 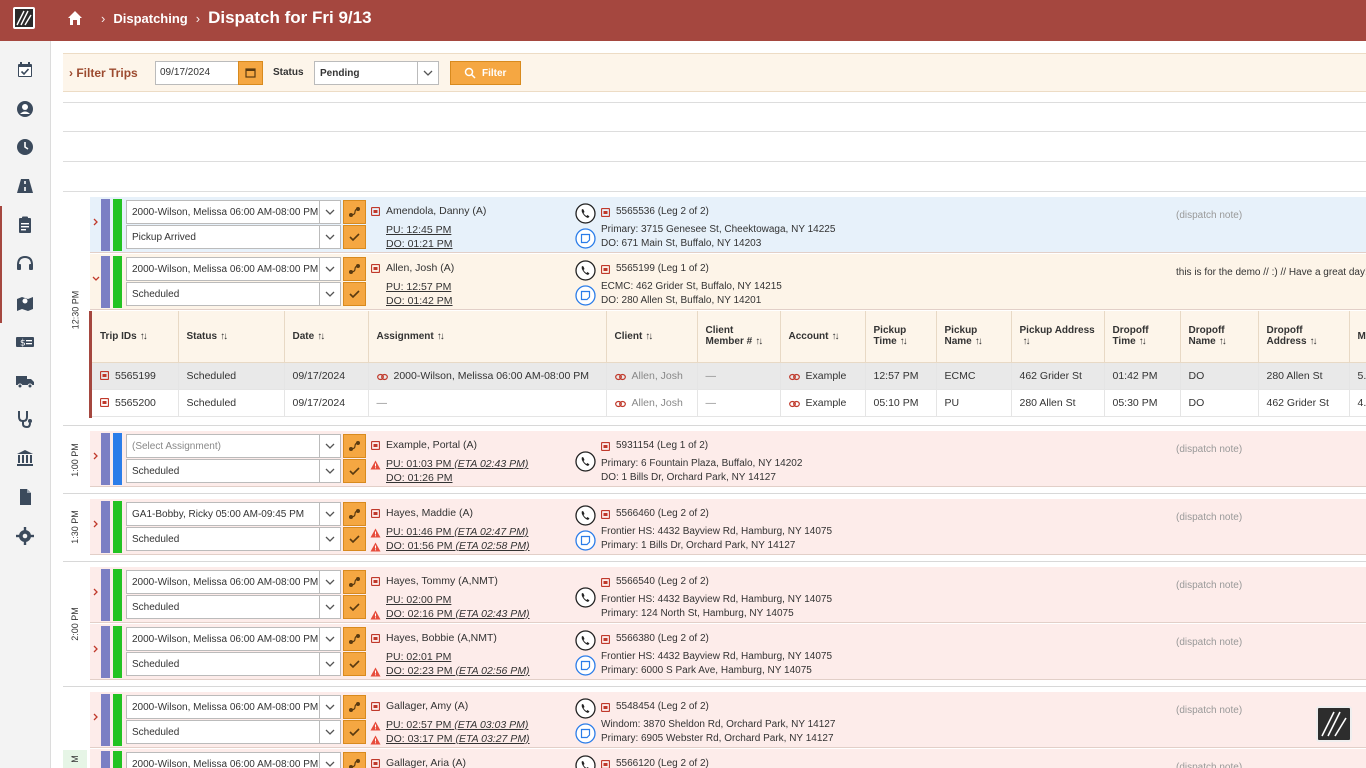 What do you see at coordinates (1357, 337) in the screenshot?
I see `table-header: Mil` at bounding box center [1357, 337].